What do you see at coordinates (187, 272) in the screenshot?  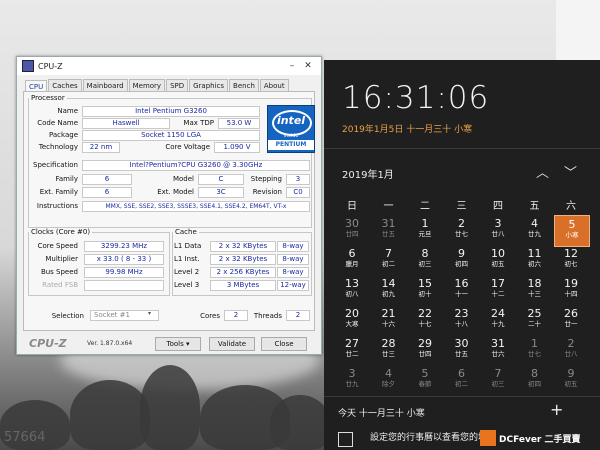 I see `level2-label: Level 2` at bounding box center [187, 272].